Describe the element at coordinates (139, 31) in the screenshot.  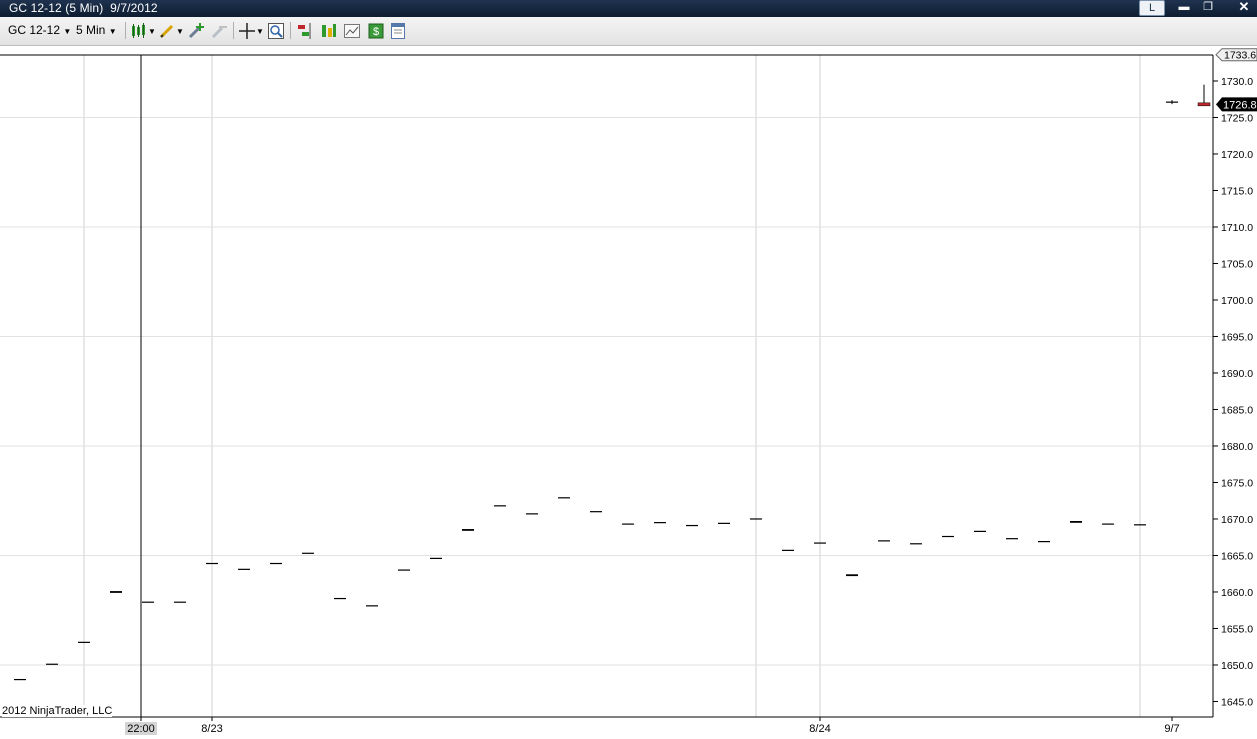
I see `candlestick-chart-icon` at that location.